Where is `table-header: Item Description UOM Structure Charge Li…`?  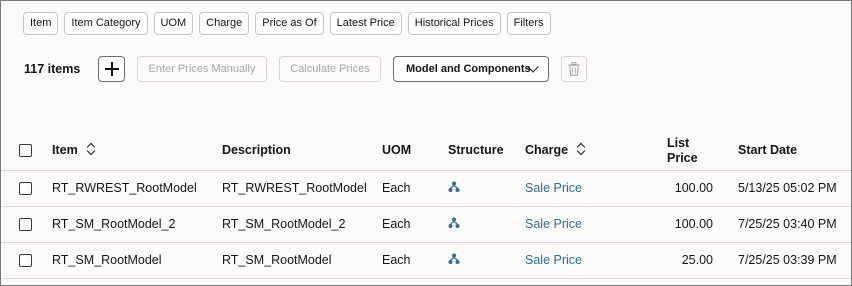 table-header: Item Description UOM Structure Charge Li… is located at coordinates (426, 151).